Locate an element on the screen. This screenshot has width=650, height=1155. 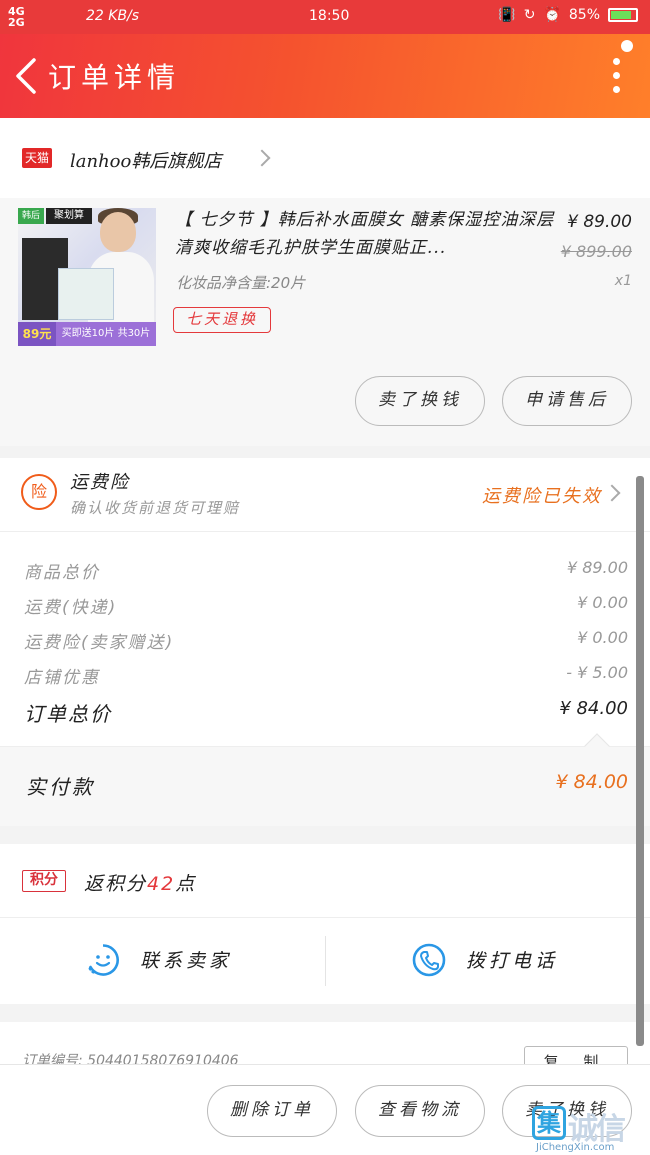
product-quantity: x1 is located at coordinates (623, 281).